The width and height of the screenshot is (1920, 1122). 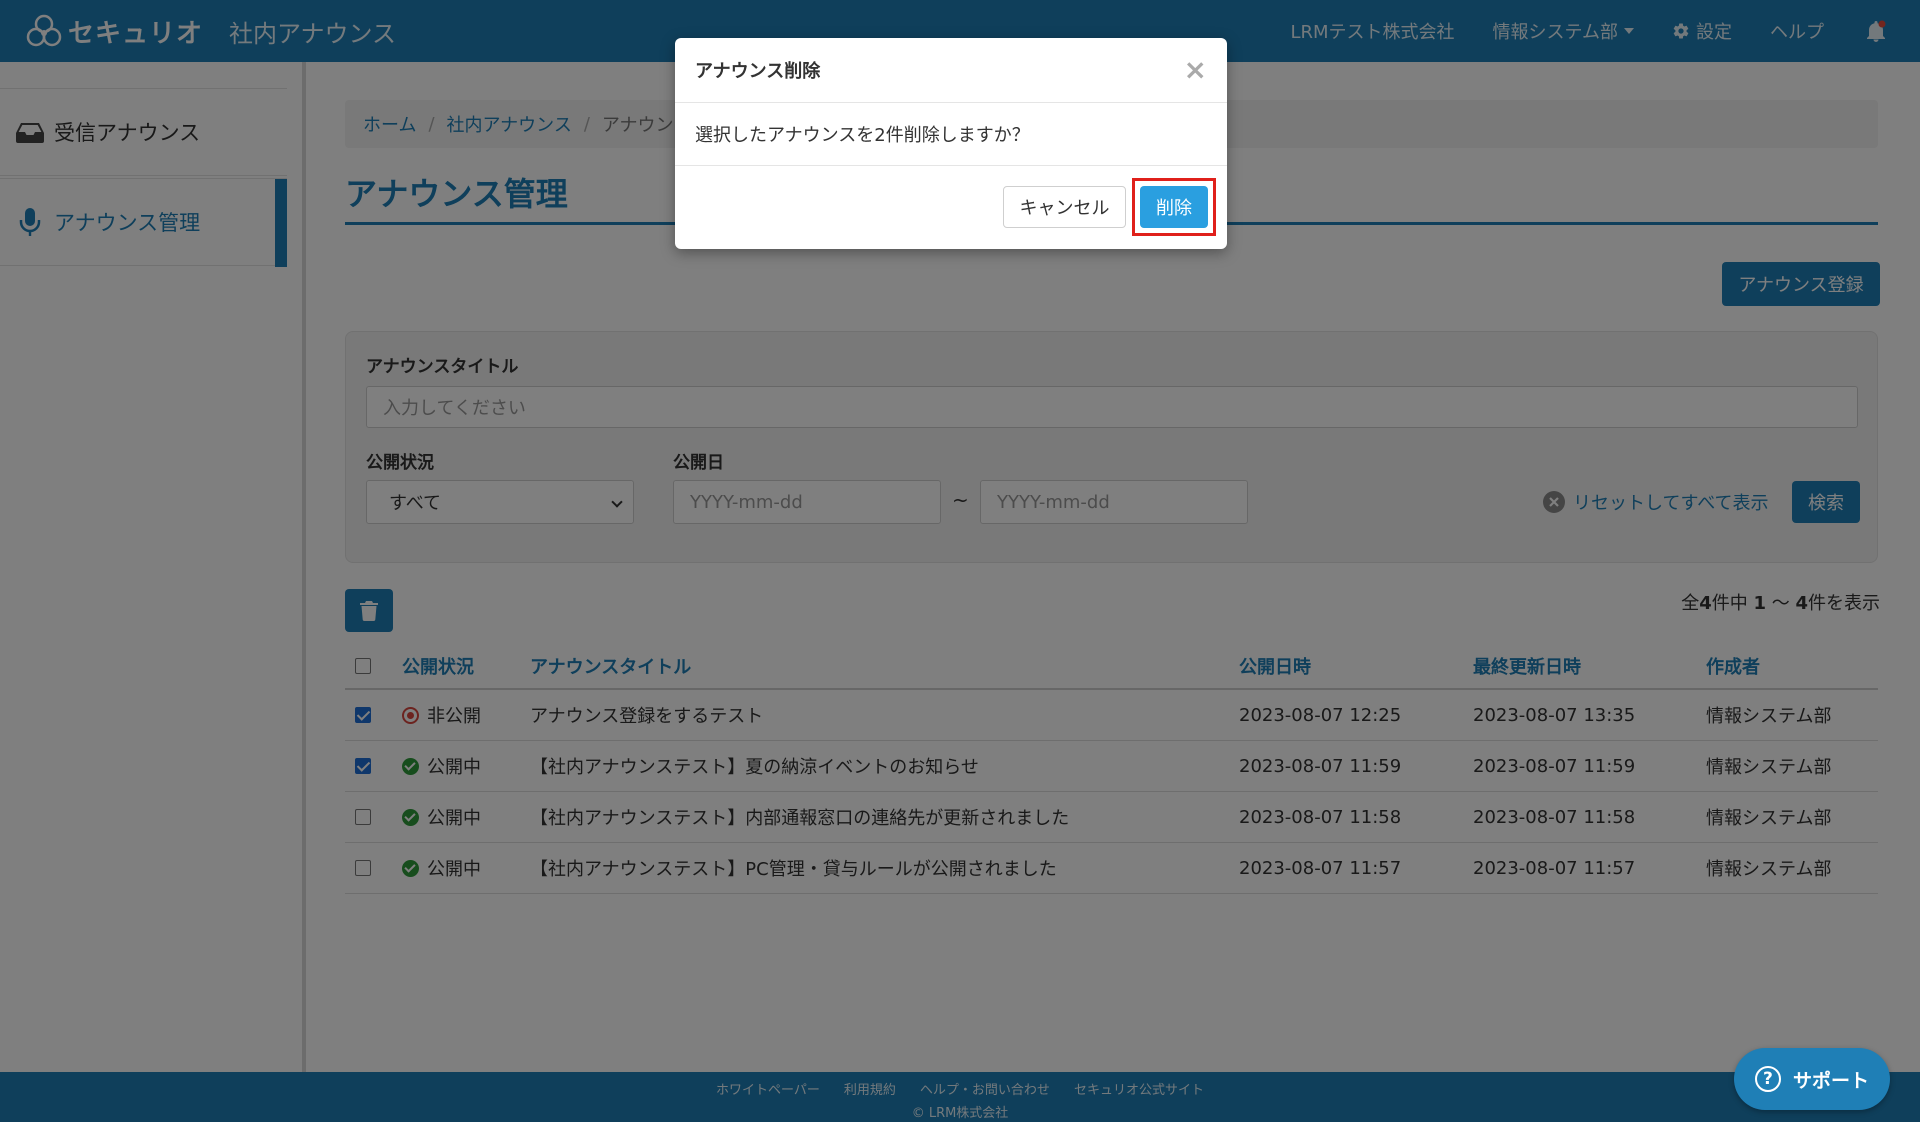 What do you see at coordinates (1064, 207) in the screenshot?
I see `cancel-button: キャンセル` at bounding box center [1064, 207].